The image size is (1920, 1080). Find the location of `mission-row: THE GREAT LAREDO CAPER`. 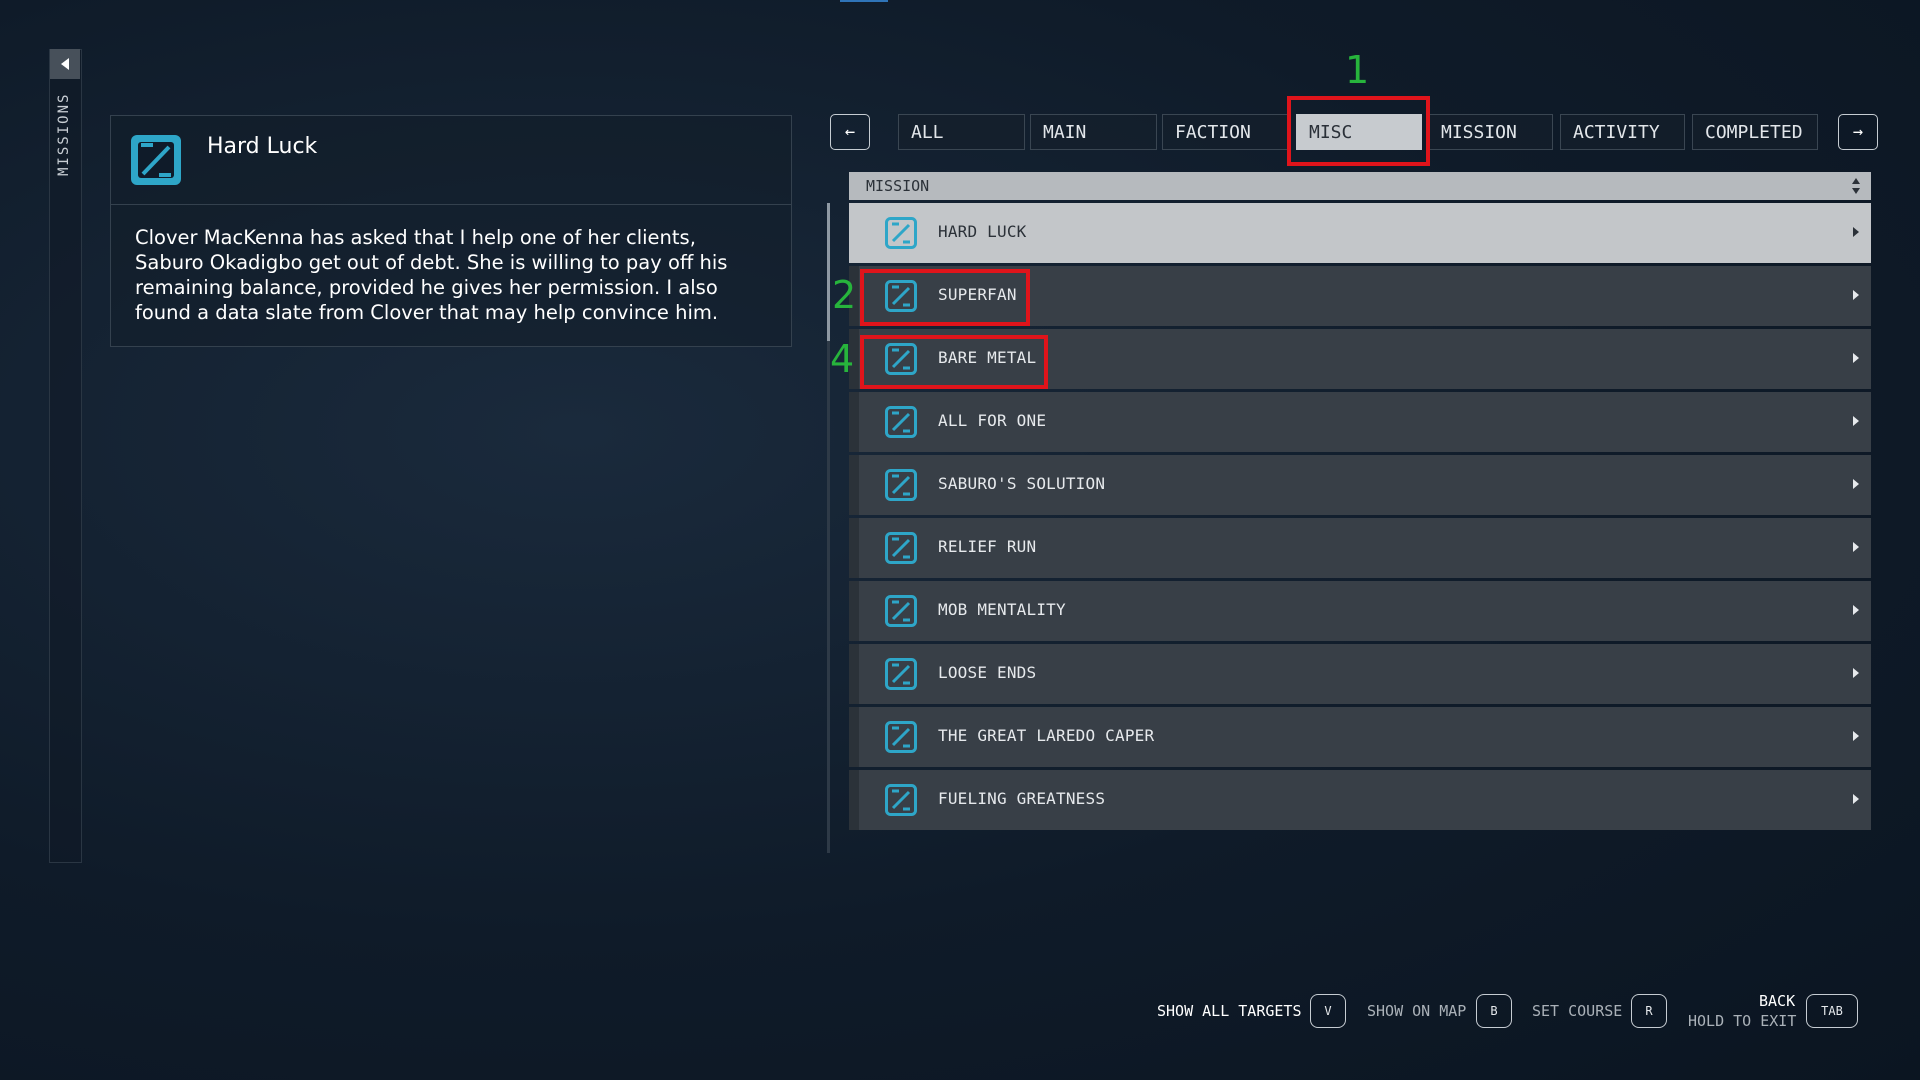

mission-row: THE GREAT LAREDO CAPER is located at coordinates (1360, 737).